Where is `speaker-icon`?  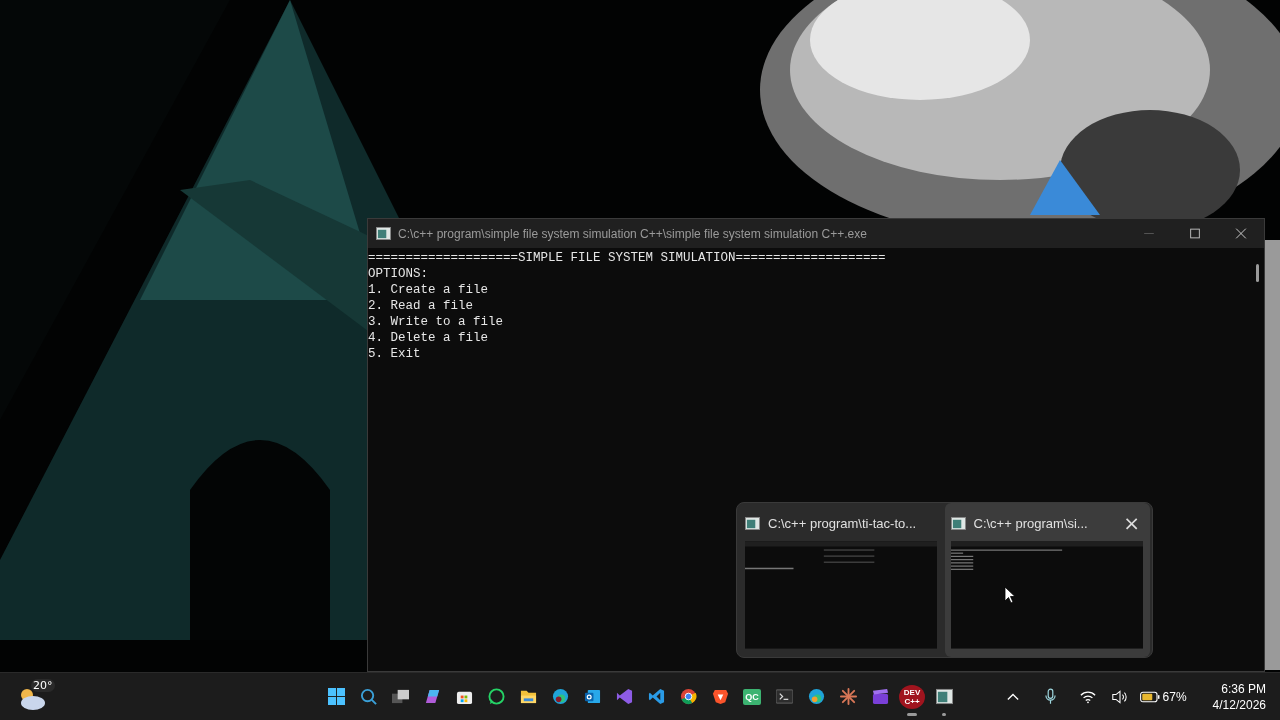
speaker-icon is located at coordinates (1119, 696).